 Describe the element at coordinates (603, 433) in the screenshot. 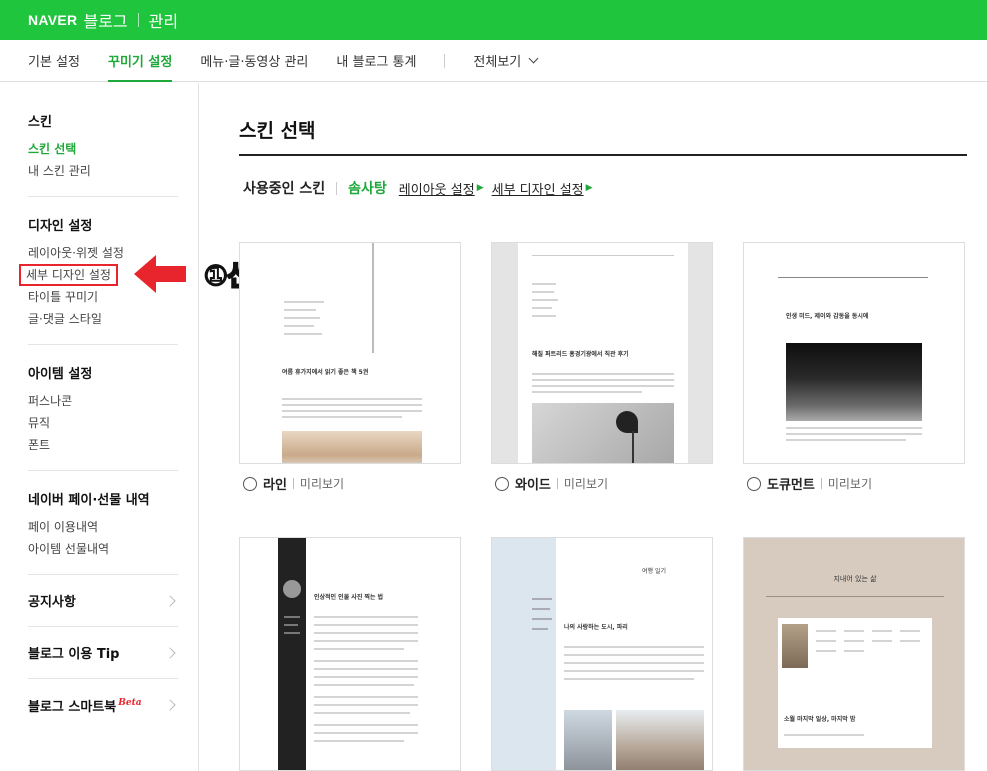

I see `thumb-lamp-image` at that location.